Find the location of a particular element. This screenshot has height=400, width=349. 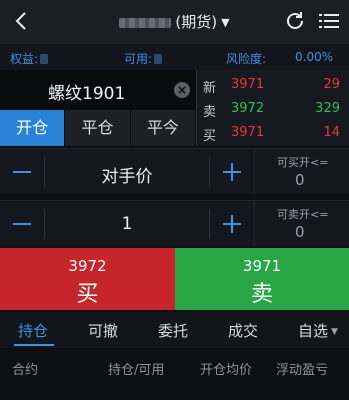

can-buy-open-value: 0 is located at coordinates (300, 180).